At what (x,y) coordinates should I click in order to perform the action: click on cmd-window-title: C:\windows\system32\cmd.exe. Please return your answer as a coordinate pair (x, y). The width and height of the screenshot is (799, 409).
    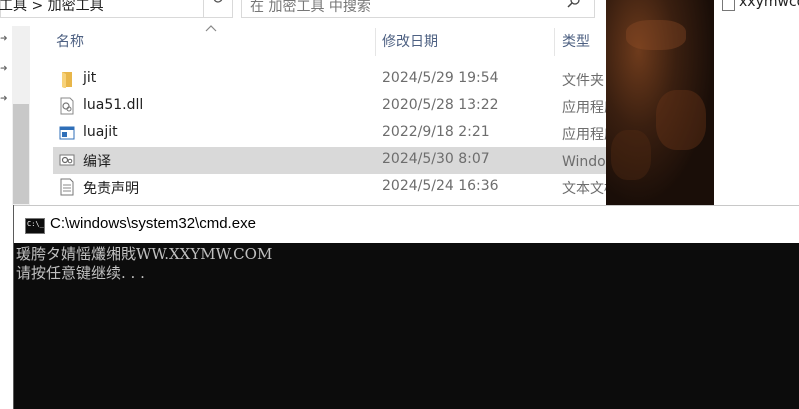
    Looking at the image, I should click on (153, 223).